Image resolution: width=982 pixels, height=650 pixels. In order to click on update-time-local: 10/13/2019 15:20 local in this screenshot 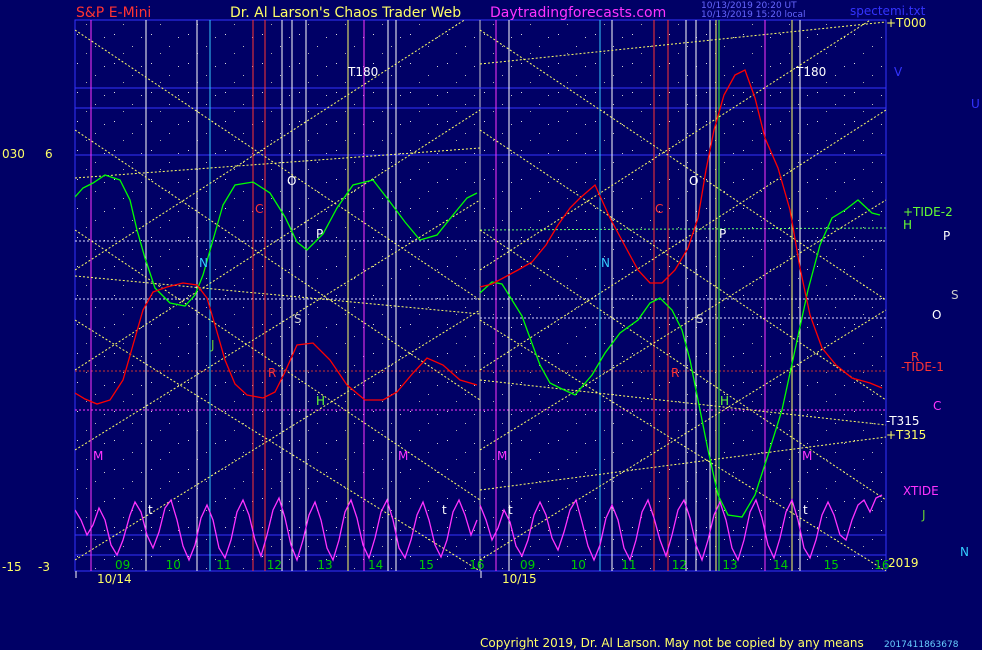, I will do `click(753, 15)`.